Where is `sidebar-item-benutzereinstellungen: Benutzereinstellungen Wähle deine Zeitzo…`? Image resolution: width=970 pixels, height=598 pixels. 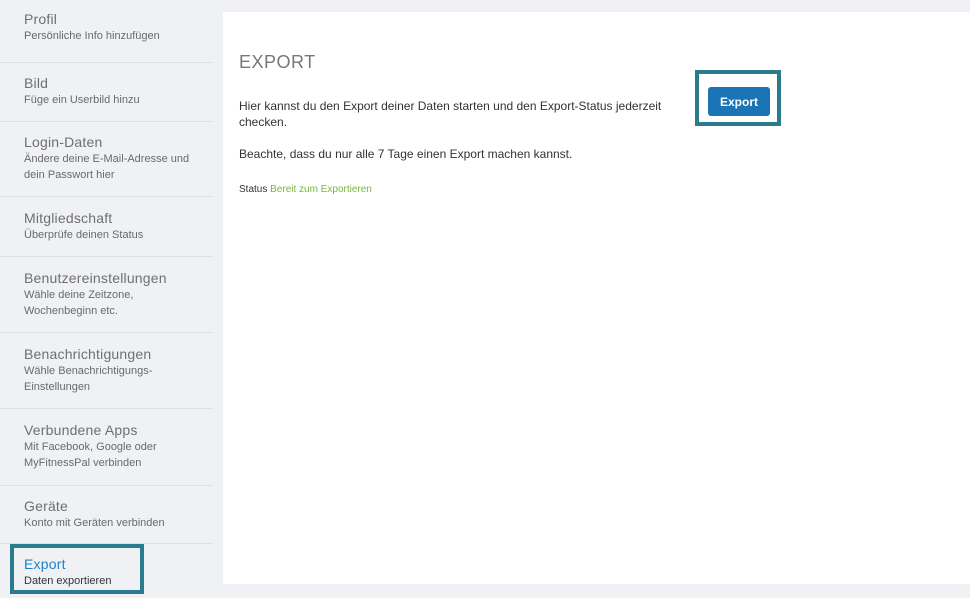 sidebar-item-benutzereinstellungen: Benutzereinstellungen Wähle deine Zeitzo… is located at coordinates (106, 295).